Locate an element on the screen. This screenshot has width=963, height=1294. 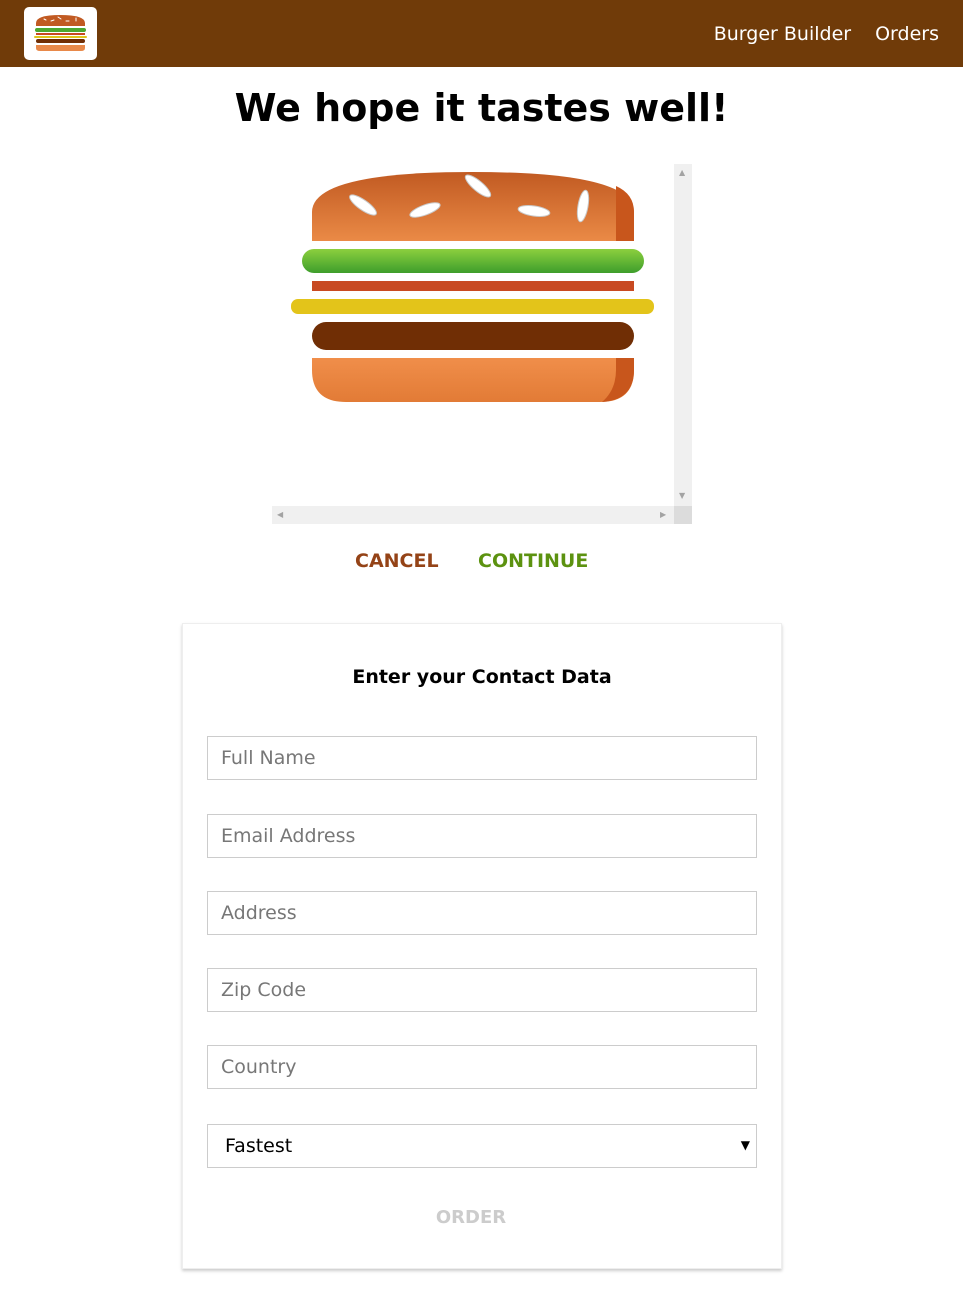
delivery-method-select: Fastest ▼ is located at coordinates (482, 1146).